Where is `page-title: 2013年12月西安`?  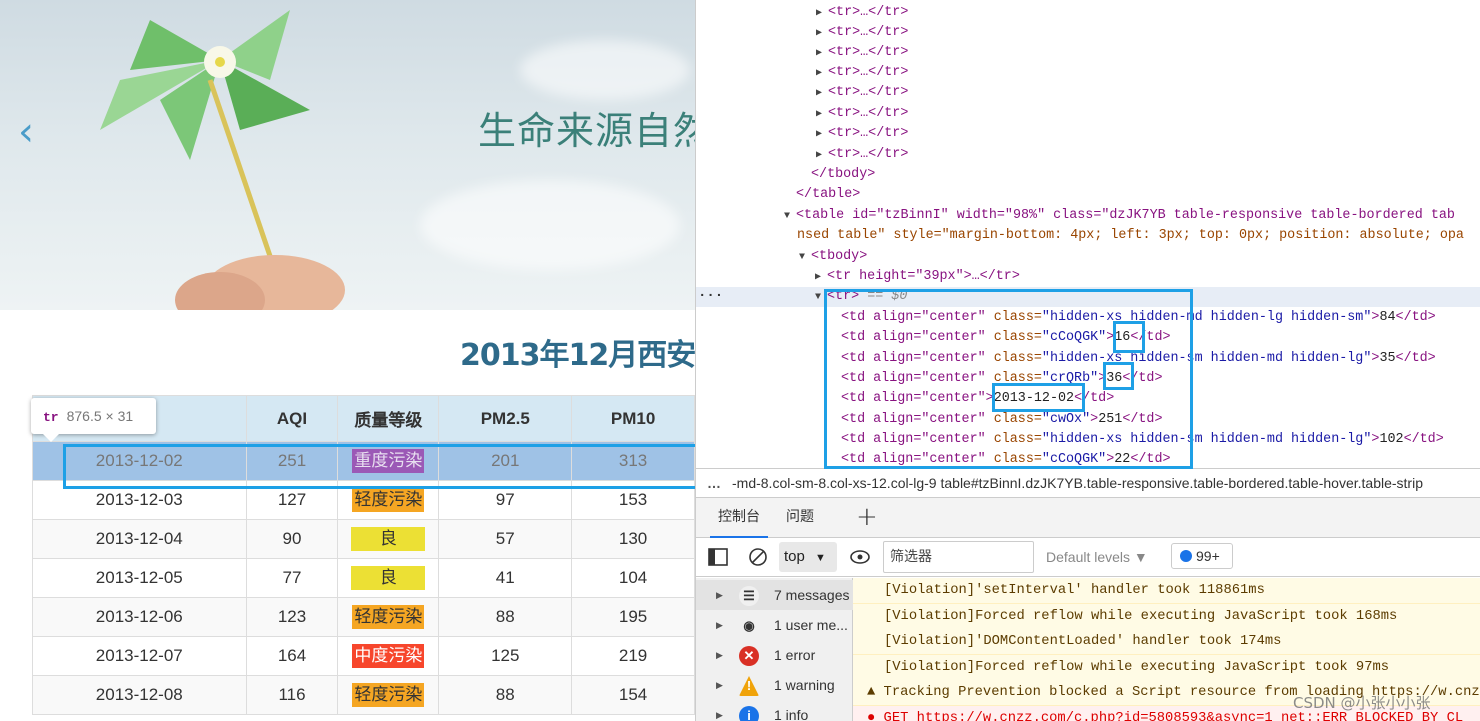
page-title: 2013年12月西安 is located at coordinates (577, 355).